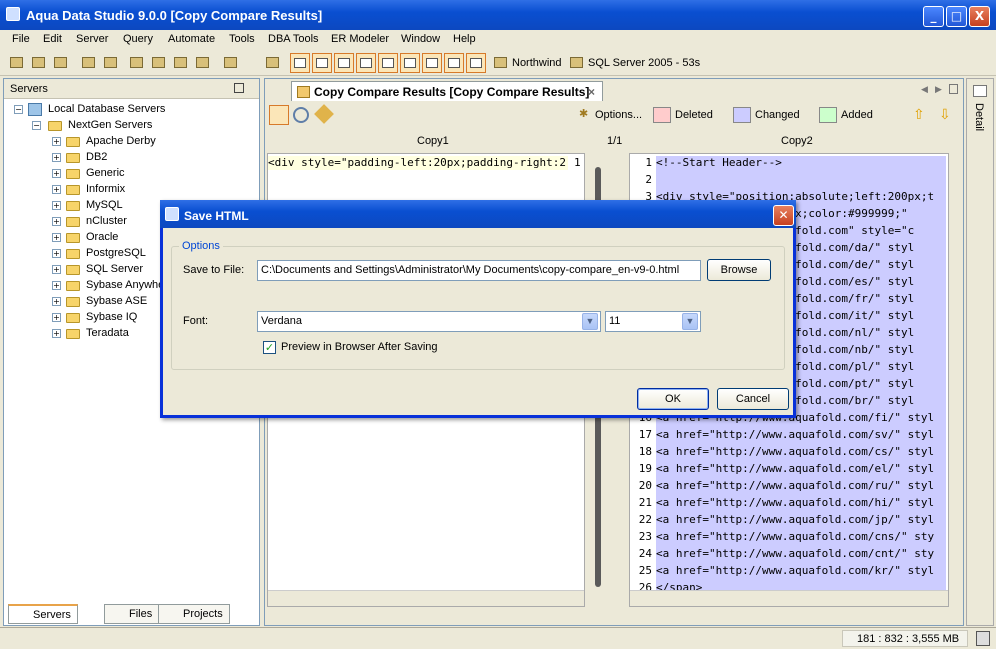  What do you see at coordinates (110, 125) in the screenshot?
I see `tree-group-label: NextGen Servers` at bounding box center [110, 125].